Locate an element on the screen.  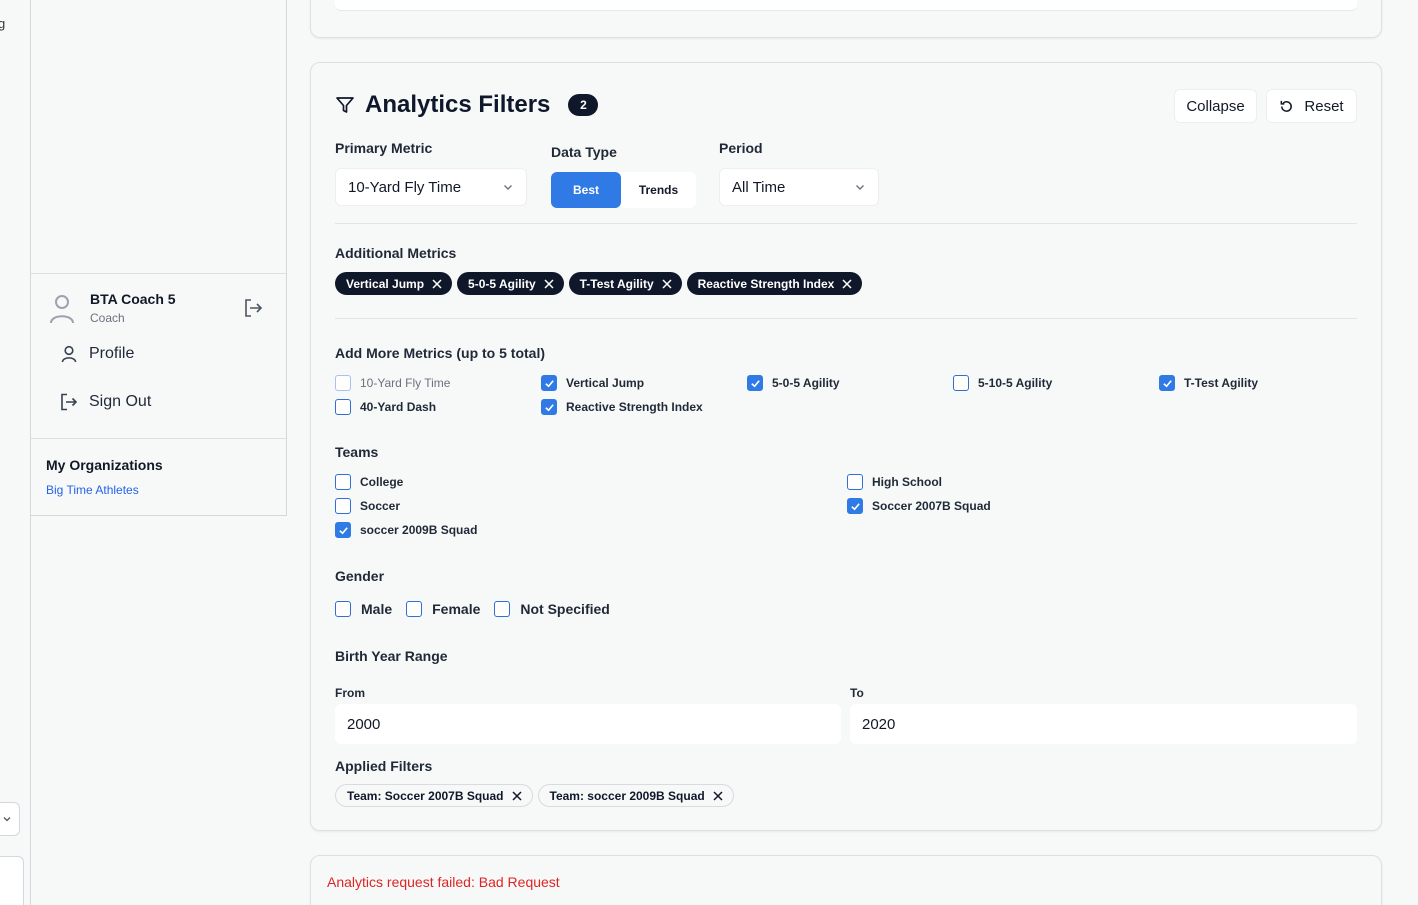
user-name: BTA Coach 5 is located at coordinates (133, 299).